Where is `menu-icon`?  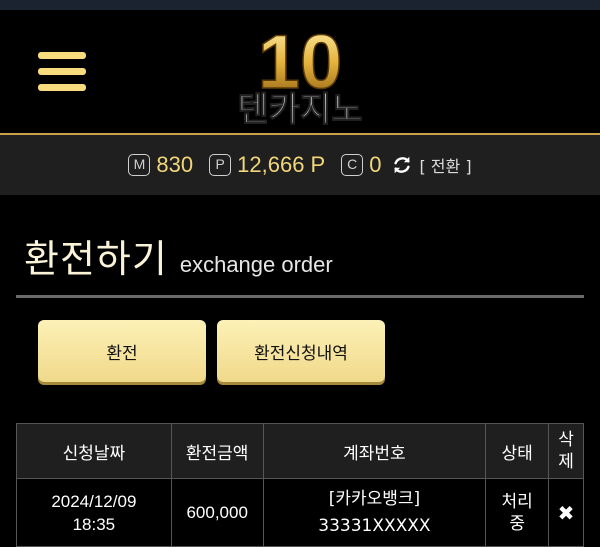 menu-icon is located at coordinates (62, 72).